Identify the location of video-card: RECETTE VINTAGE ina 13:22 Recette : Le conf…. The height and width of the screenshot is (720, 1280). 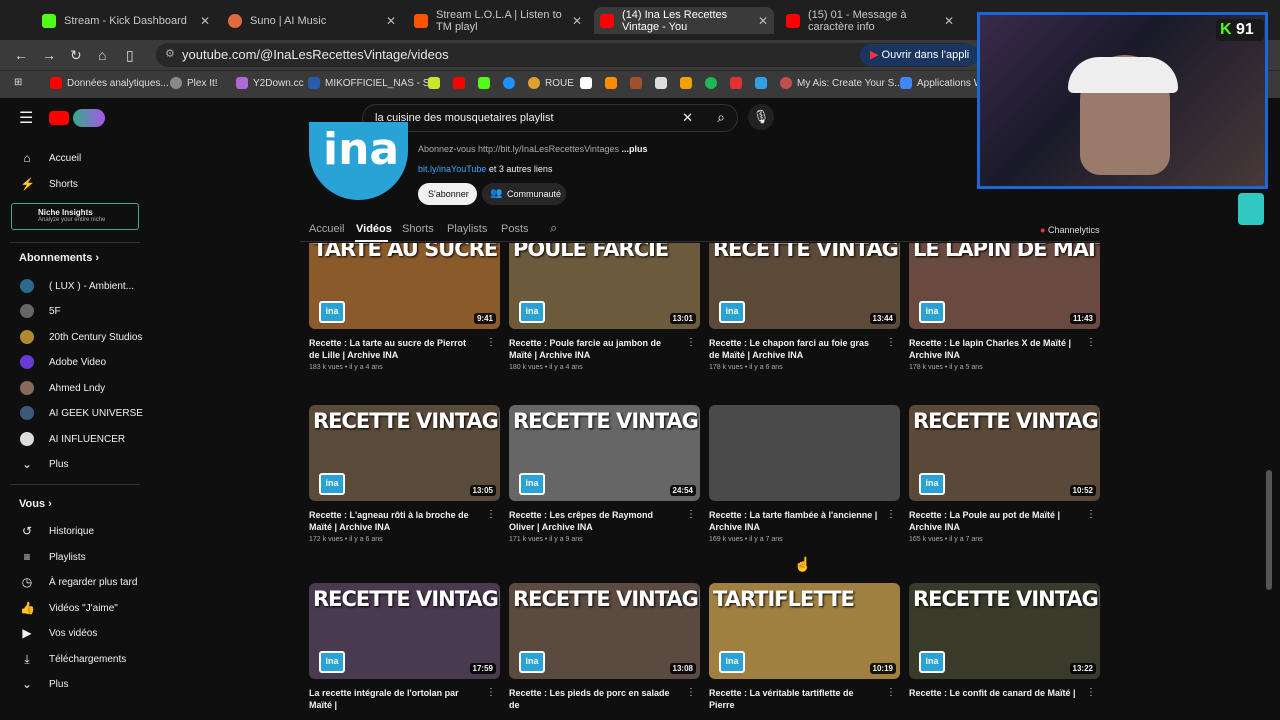
(1004, 642).